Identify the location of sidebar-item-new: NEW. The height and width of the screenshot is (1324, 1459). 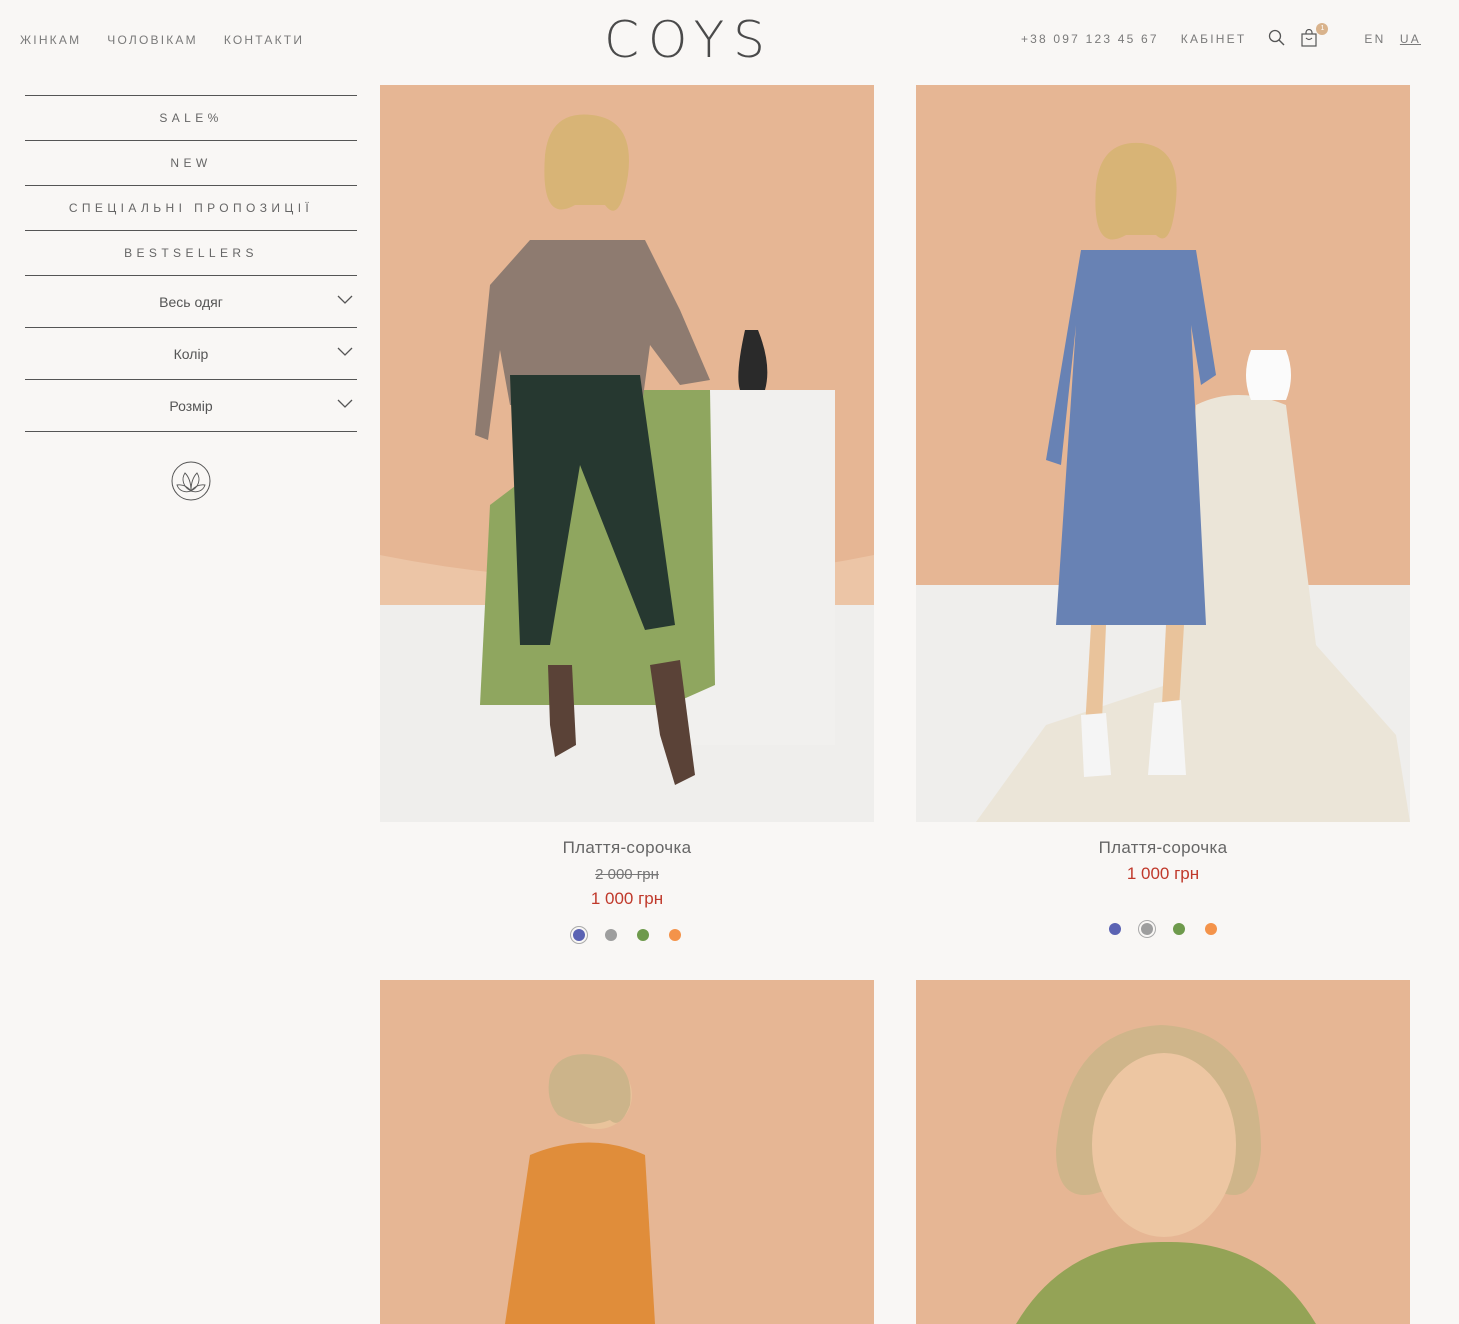
(191, 162).